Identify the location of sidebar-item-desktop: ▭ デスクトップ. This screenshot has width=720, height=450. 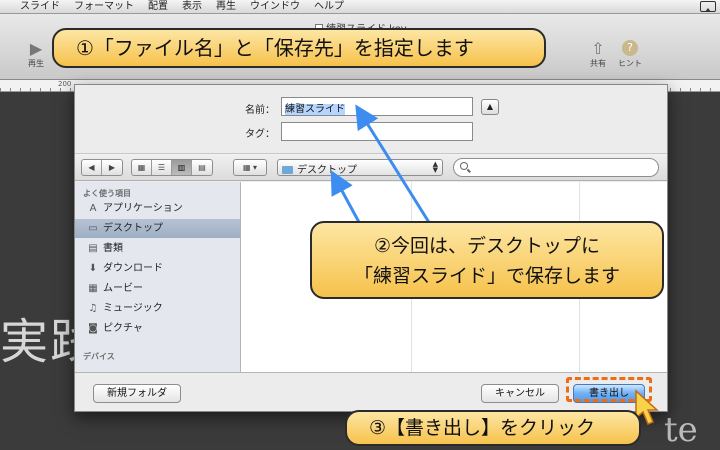
(157, 228).